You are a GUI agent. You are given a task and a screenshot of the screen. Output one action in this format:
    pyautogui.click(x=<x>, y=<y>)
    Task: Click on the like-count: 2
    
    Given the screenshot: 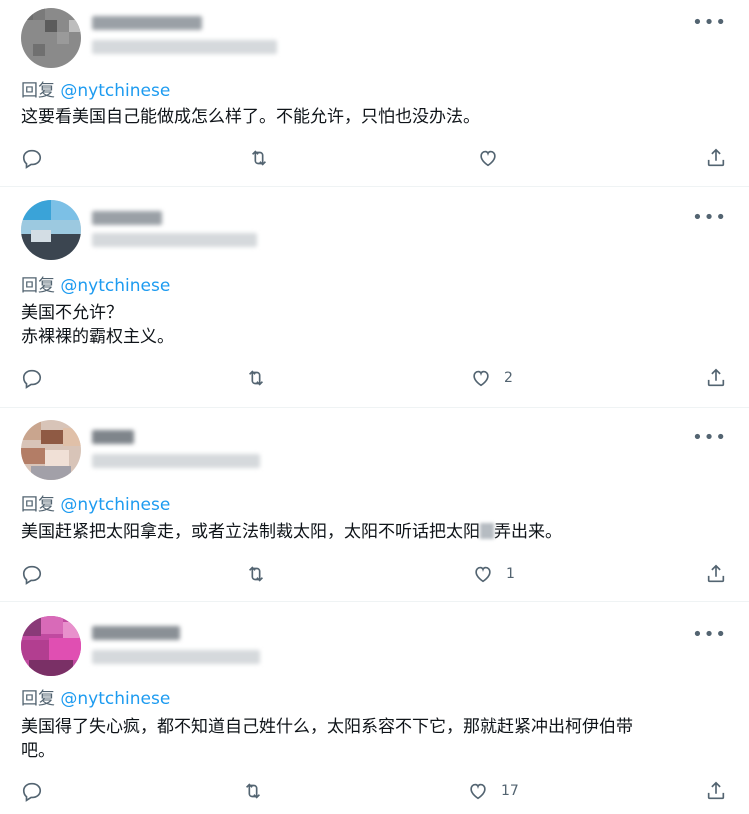 What is the action you would take?
    pyautogui.click(x=508, y=378)
    